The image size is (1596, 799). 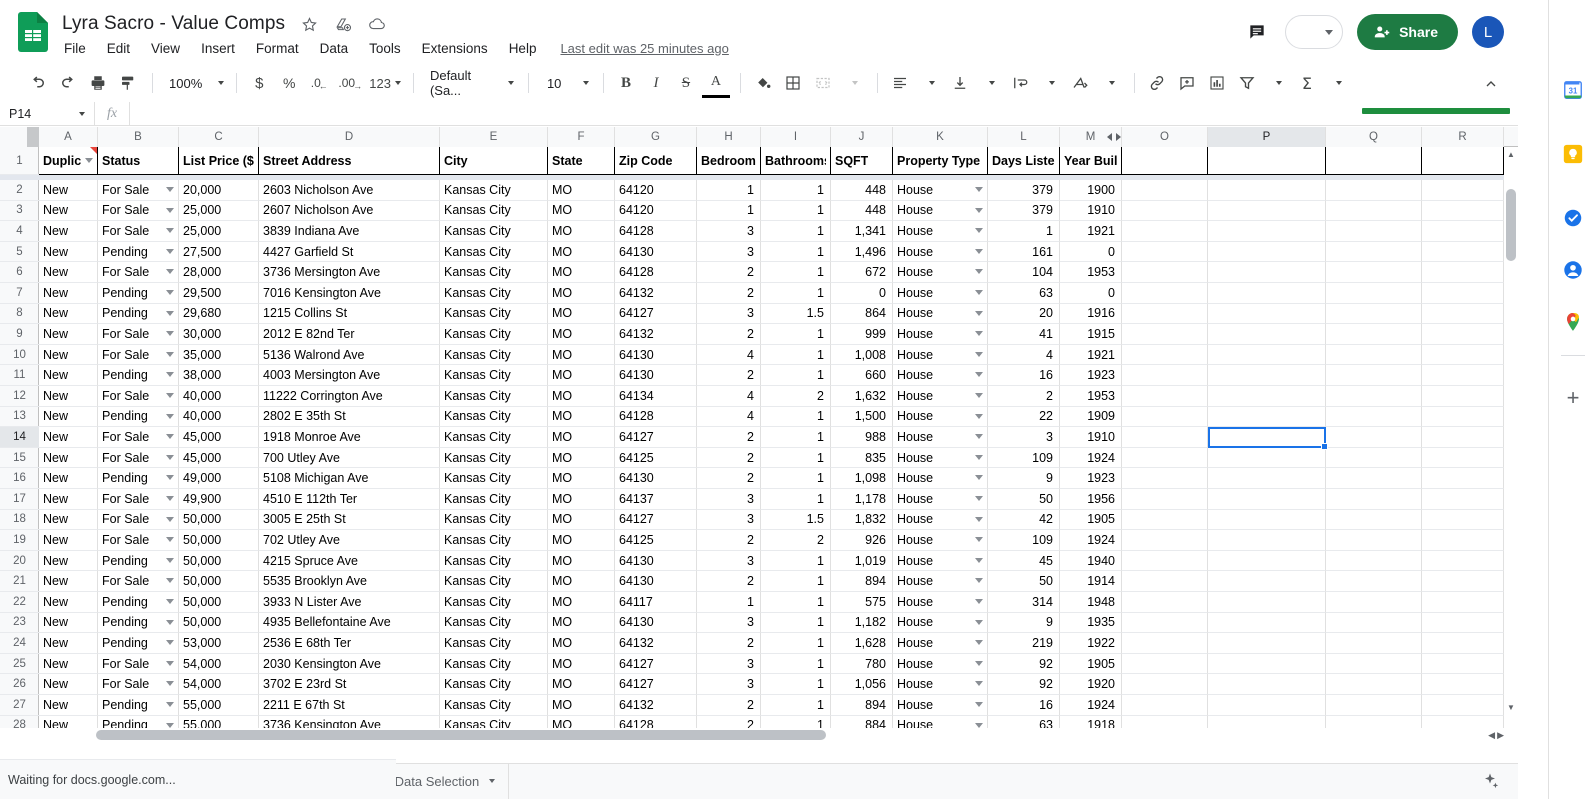 I want to click on google-sheets-logo, so click(x=33, y=32).